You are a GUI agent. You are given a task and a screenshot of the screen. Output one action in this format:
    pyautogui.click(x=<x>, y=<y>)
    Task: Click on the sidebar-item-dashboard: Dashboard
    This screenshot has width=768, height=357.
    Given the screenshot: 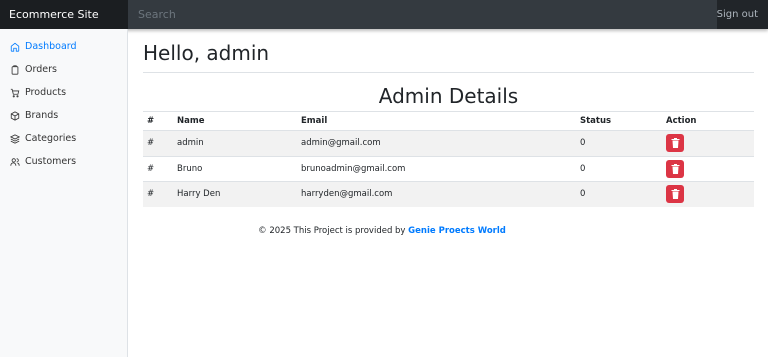 What is the action you would take?
    pyautogui.click(x=63, y=46)
    